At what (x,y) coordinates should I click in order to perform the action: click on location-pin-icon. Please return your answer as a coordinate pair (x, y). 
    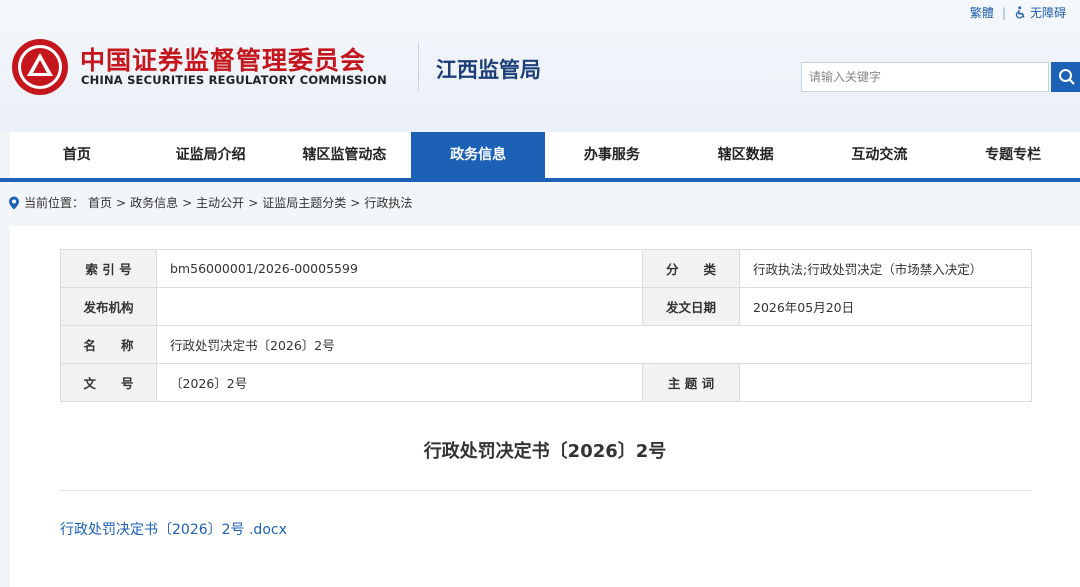
    Looking at the image, I should click on (14, 202).